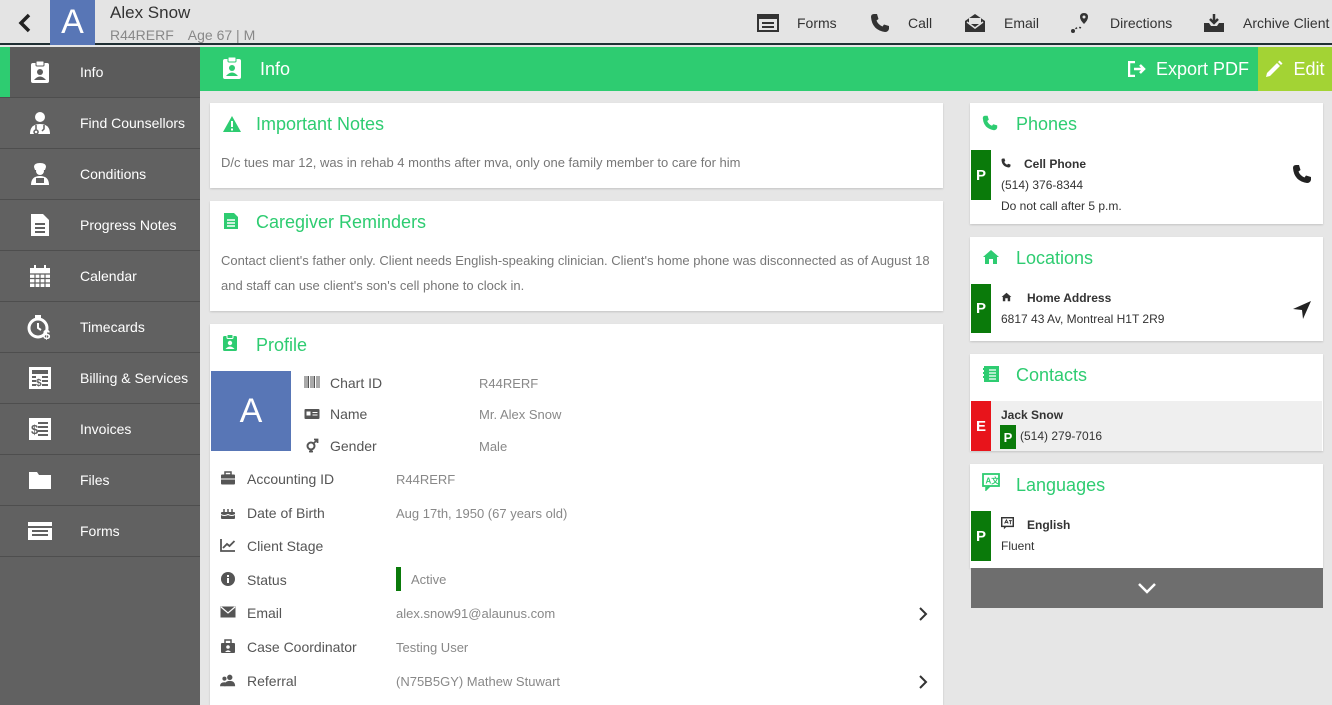 This screenshot has height=705, width=1332. I want to click on client-name: Alex Snow, so click(150, 12).